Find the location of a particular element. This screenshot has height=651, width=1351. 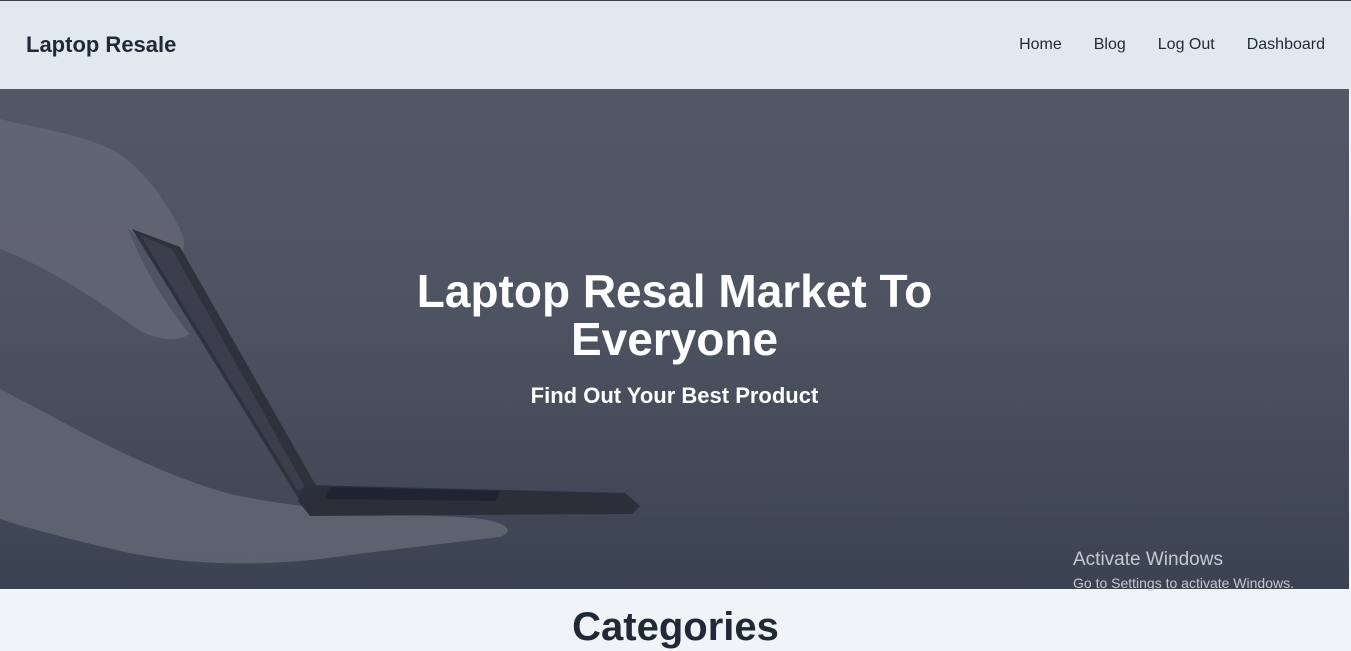

nav-link-home: Home is located at coordinates (1040, 45).